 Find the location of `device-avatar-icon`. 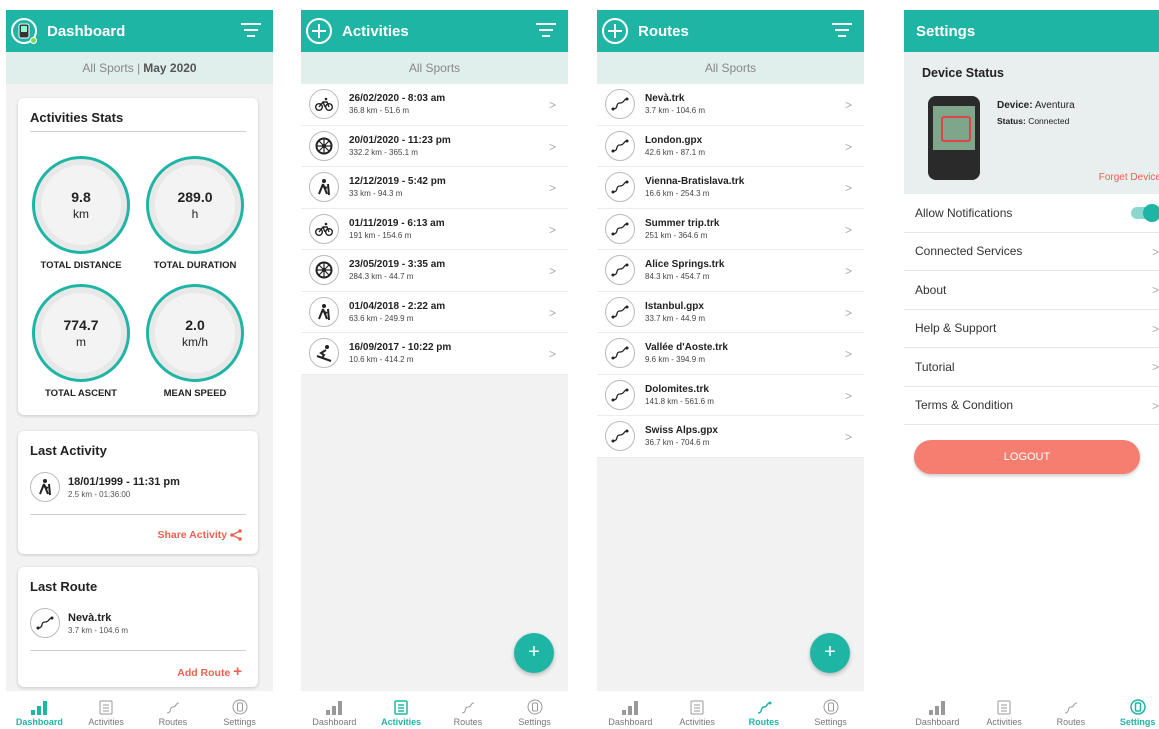

device-avatar-icon is located at coordinates (24, 31).